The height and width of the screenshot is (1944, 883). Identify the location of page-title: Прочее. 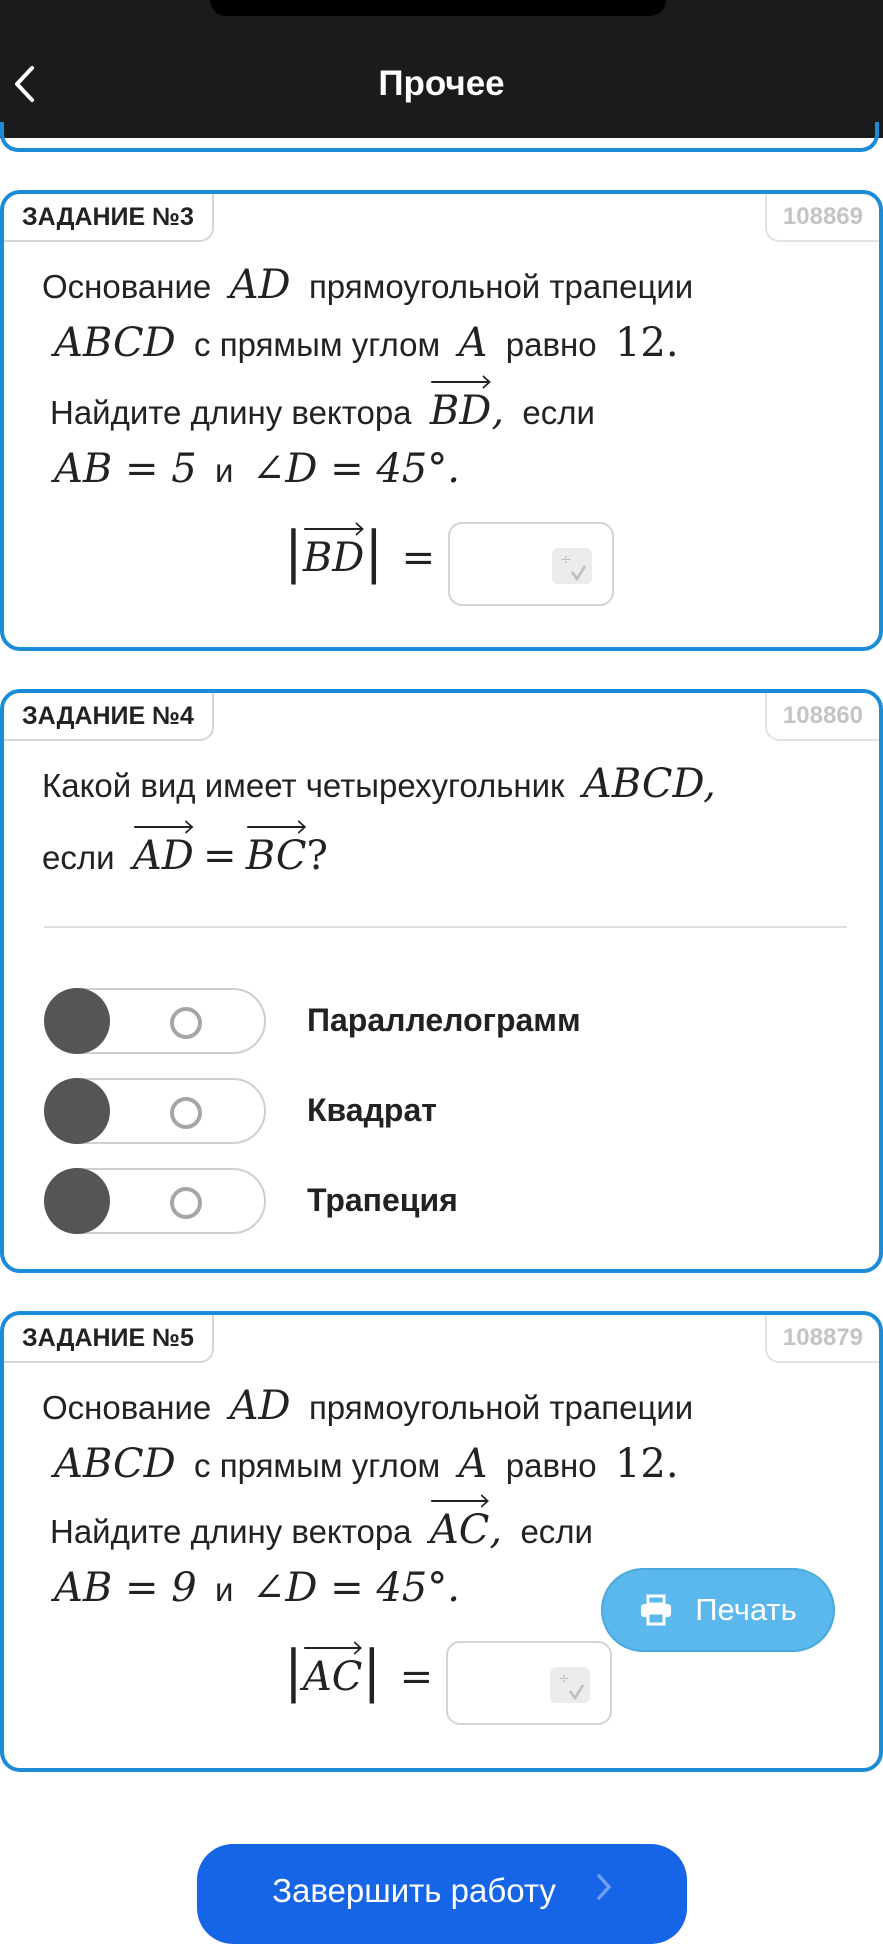
(441, 83).